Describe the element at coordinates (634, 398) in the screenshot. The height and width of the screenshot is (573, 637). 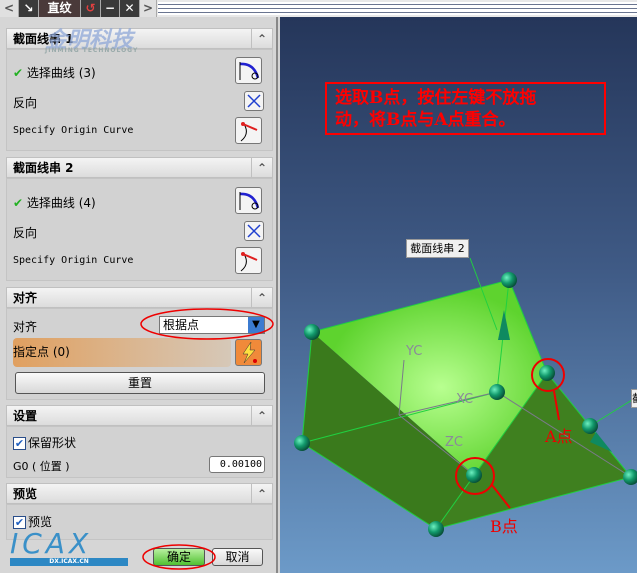
I see `section-string1-tag: 截` at that location.